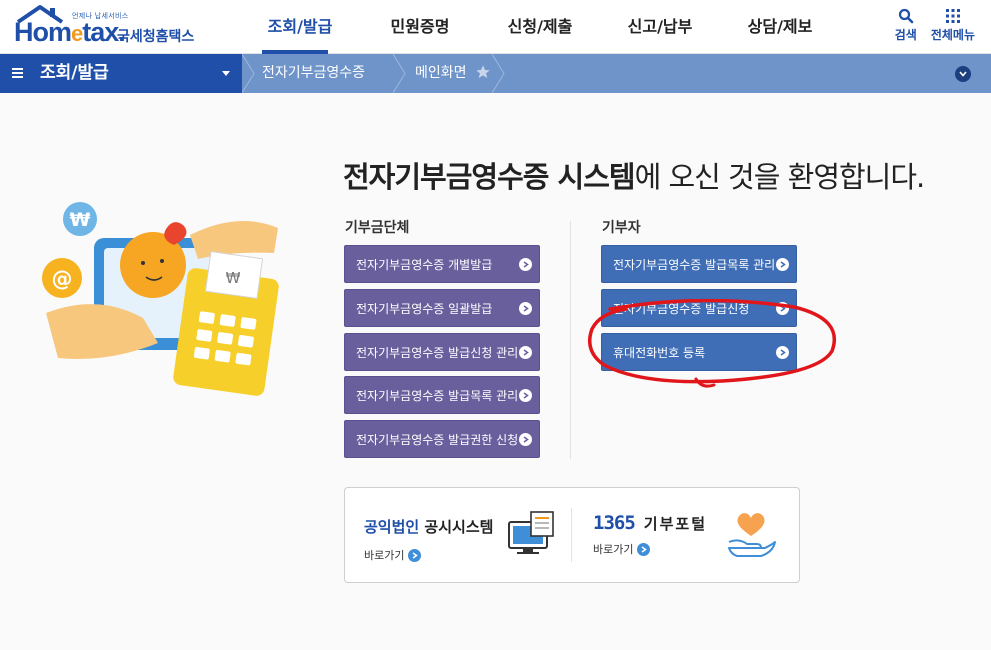 The height and width of the screenshot is (650, 991). Describe the element at coordinates (437, 440) in the screenshot. I see `button-label: 전자기부금영수증 발급권한 신청` at that location.